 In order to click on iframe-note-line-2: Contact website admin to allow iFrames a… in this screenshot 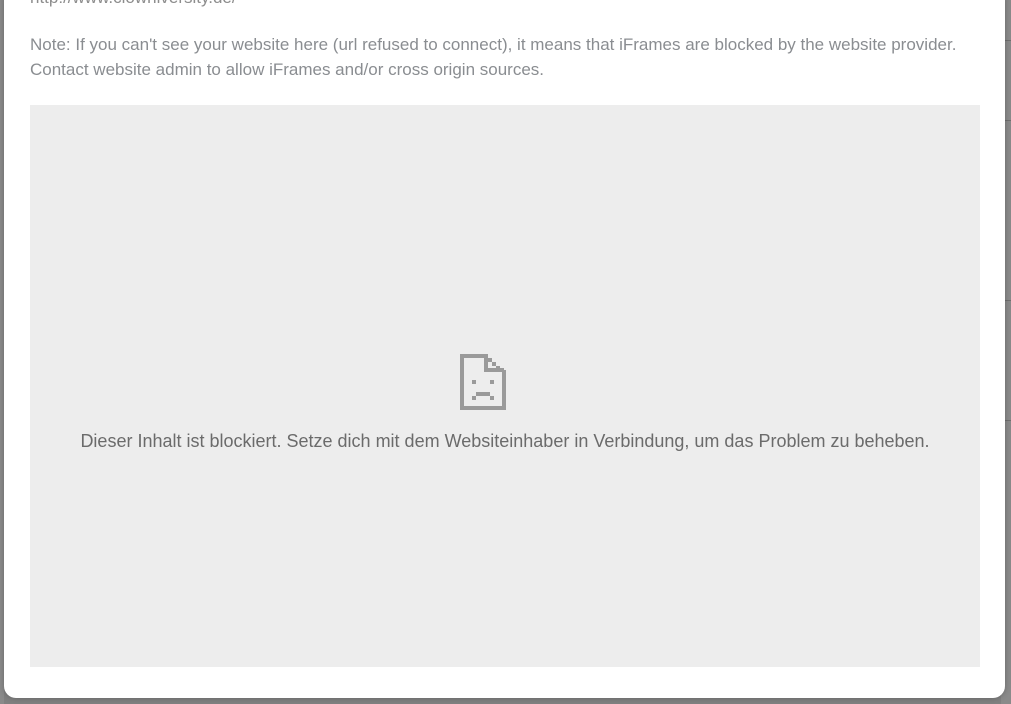, I will do `click(287, 69)`.